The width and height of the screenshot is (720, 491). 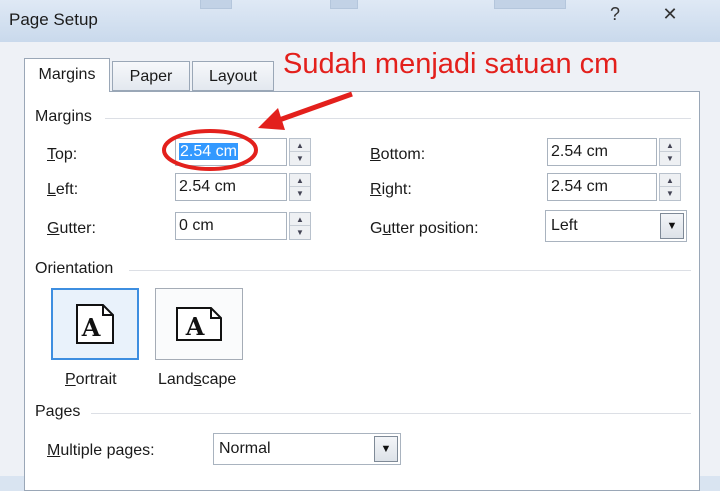 I want to click on tab-margins: Margins, so click(x=67, y=75).